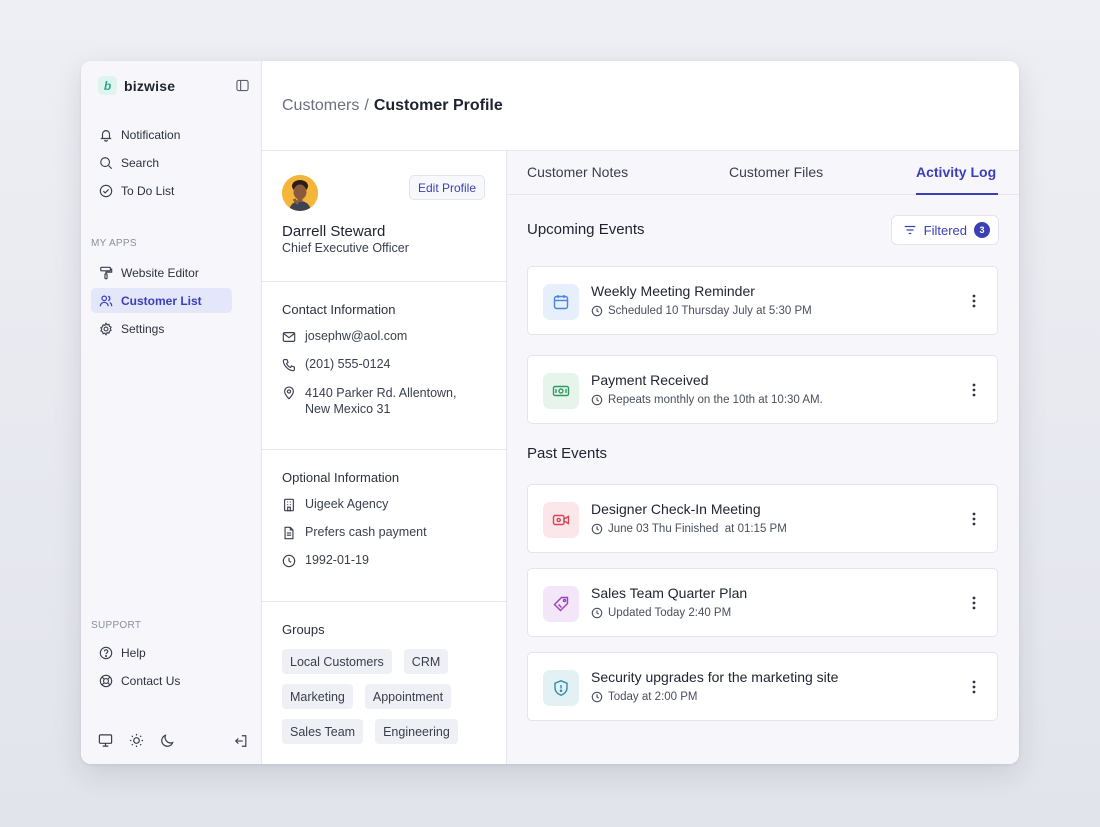 This screenshot has height=827, width=1100. What do you see at coordinates (105, 740) in the screenshot?
I see `monitor-icon` at bounding box center [105, 740].